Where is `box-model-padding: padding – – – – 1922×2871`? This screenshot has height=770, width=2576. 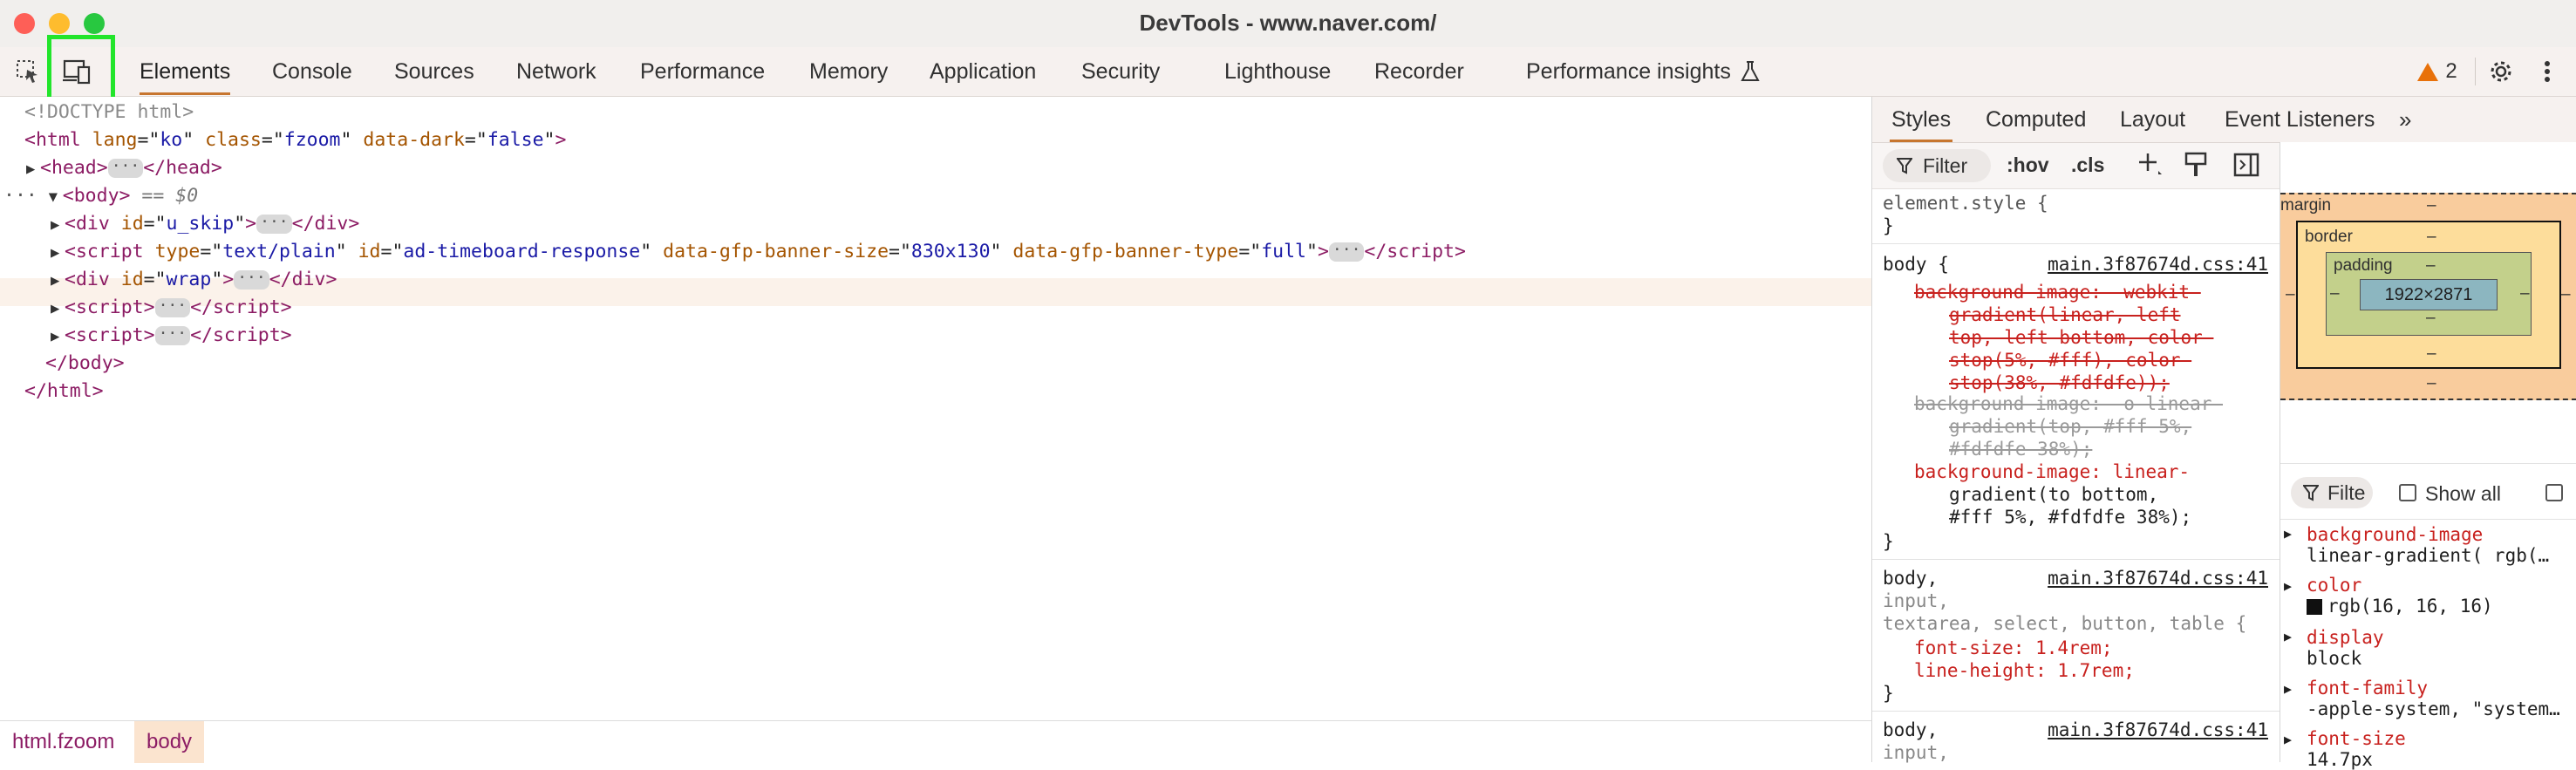 box-model-padding: padding – – – – 1922×2871 is located at coordinates (2429, 294).